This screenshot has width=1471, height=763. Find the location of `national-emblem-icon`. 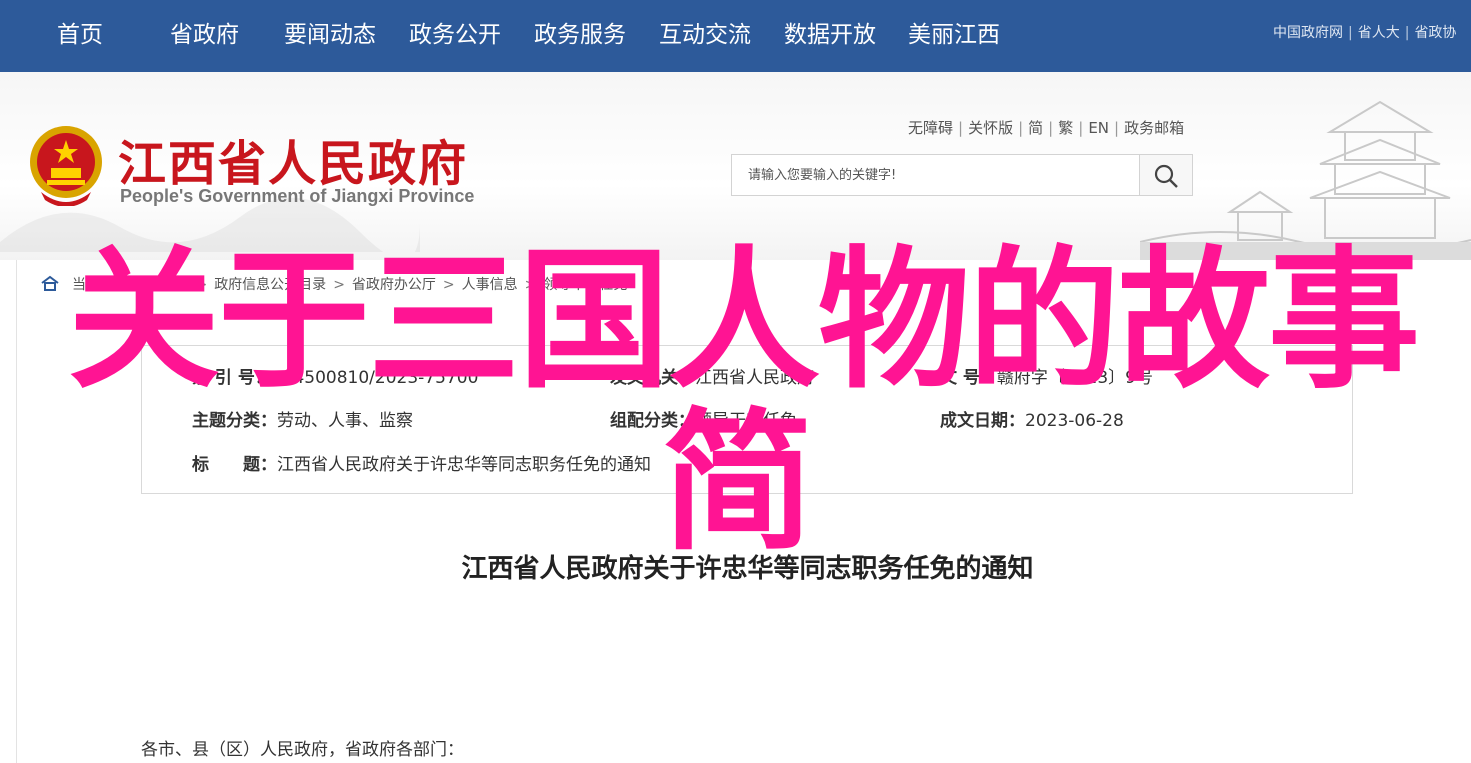

national-emblem-icon is located at coordinates (66, 166).